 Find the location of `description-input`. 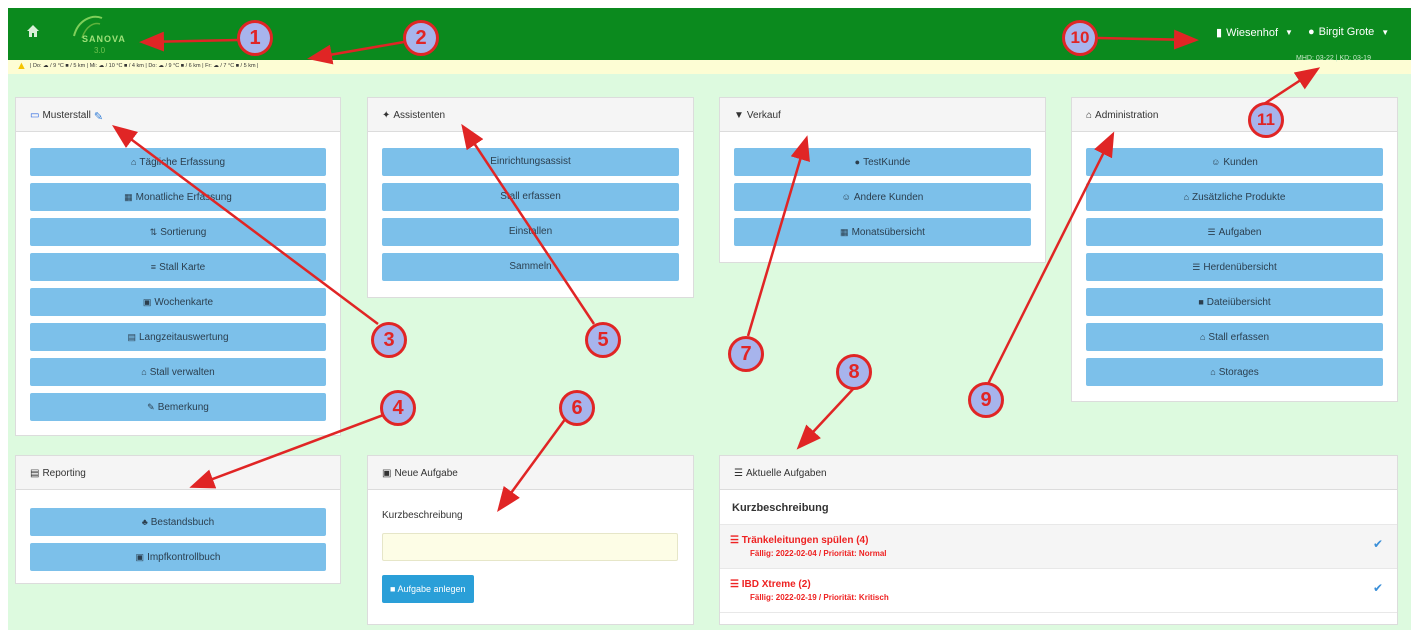

description-input is located at coordinates (530, 547).